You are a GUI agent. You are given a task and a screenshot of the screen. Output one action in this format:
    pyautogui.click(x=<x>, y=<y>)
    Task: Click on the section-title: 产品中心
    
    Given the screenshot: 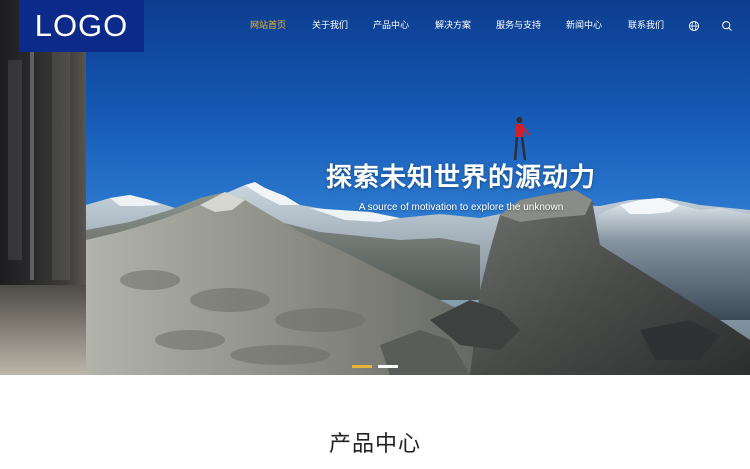 What is the action you would take?
    pyautogui.click(x=374, y=444)
    